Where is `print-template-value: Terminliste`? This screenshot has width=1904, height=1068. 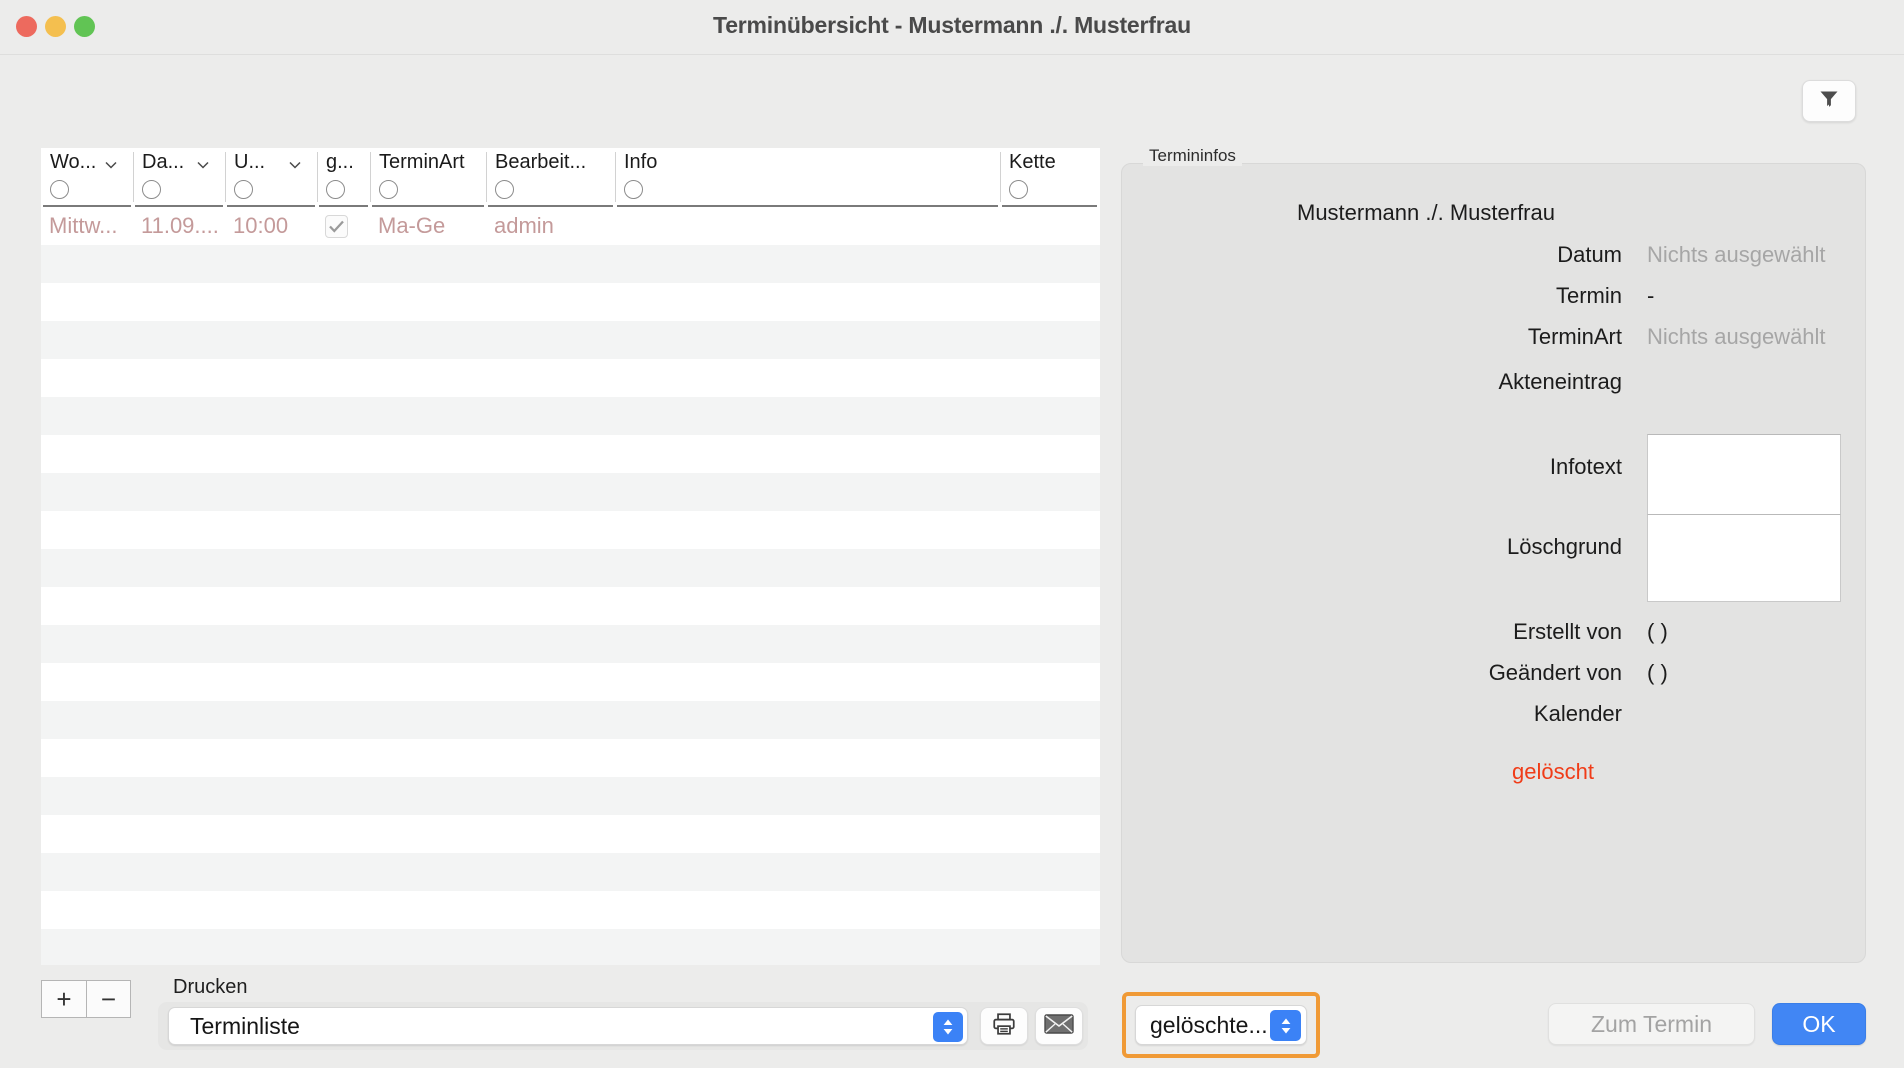 print-template-value: Terminliste is located at coordinates (245, 1026).